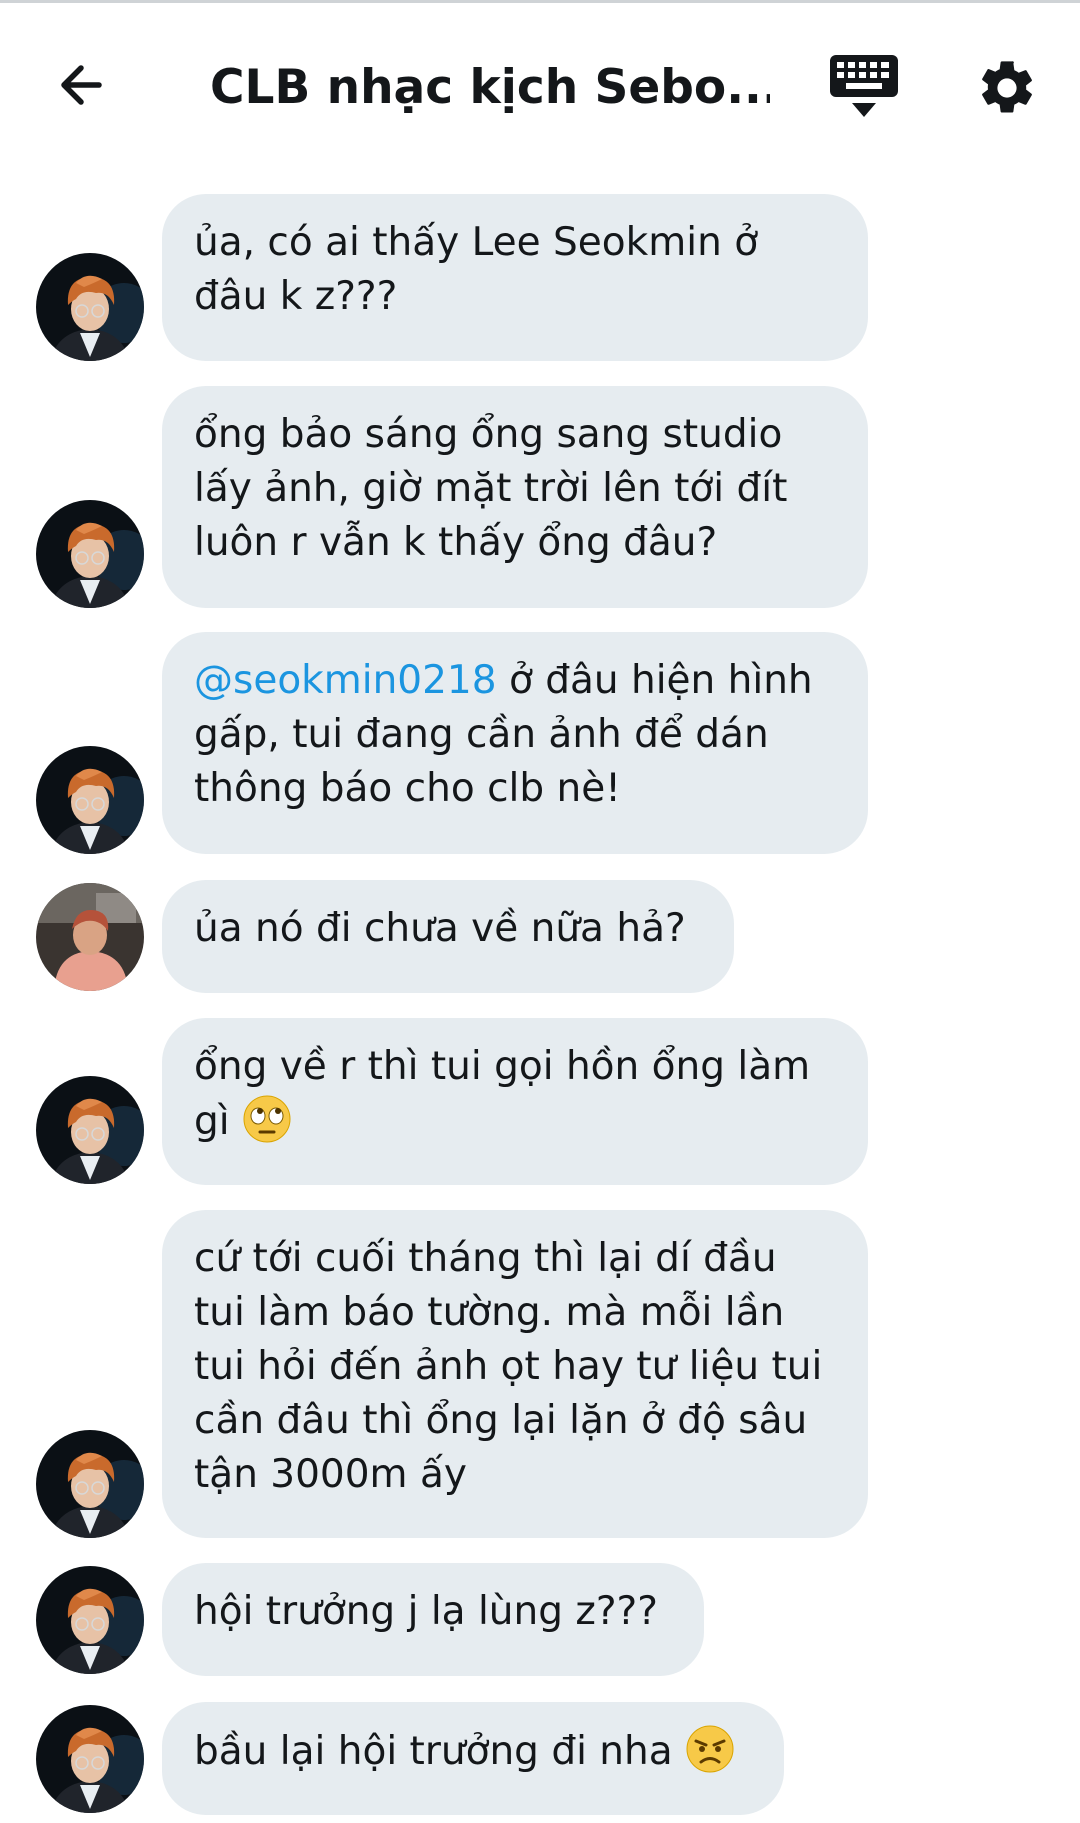 The height and width of the screenshot is (1823, 1080). What do you see at coordinates (81, 85) in the screenshot?
I see `arrow-left-icon` at bounding box center [81, 85].